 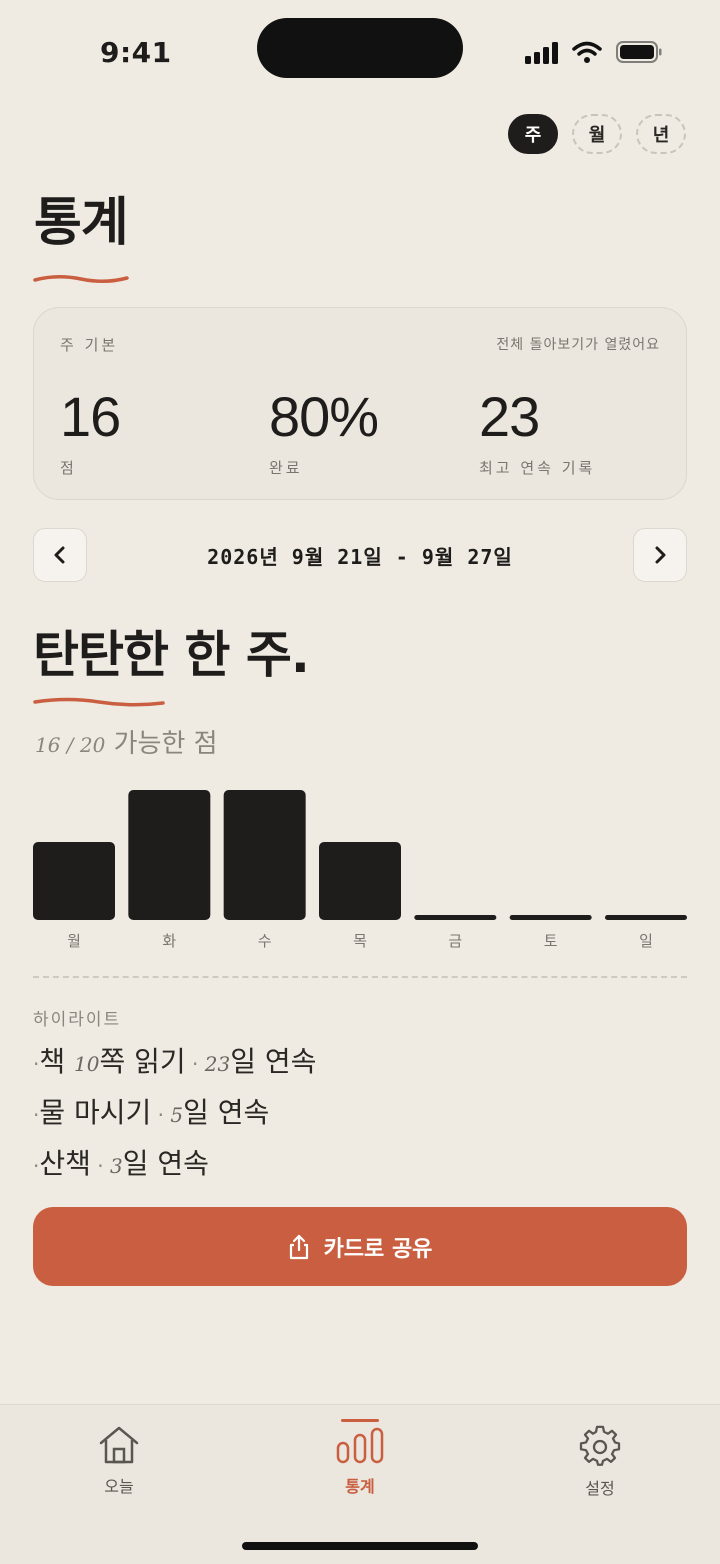 What do you see at coordinates (360, 977) in the screenshot?
I see `divider` at bounding box center [360, 977].